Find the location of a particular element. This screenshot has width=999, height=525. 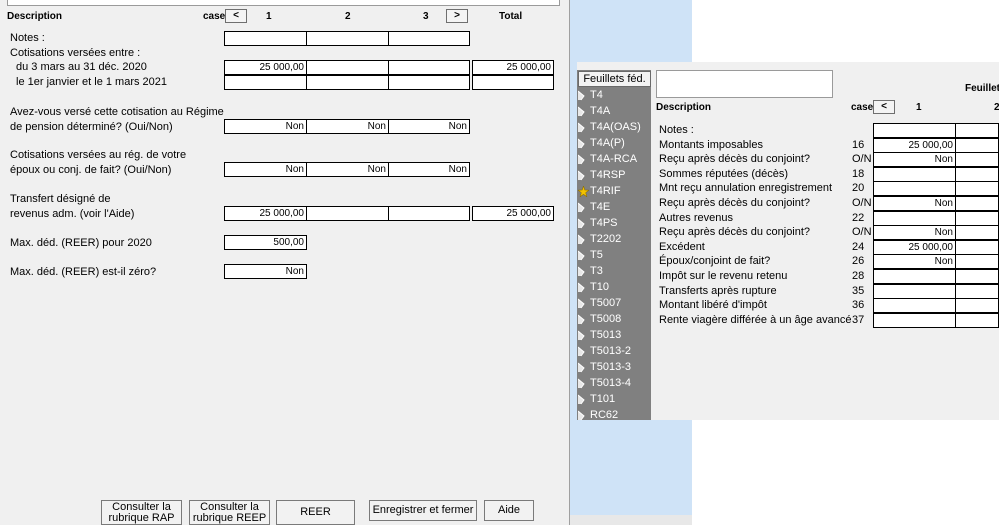

max-deduction-zero-cell: Non is located at coordinates (265, 271).